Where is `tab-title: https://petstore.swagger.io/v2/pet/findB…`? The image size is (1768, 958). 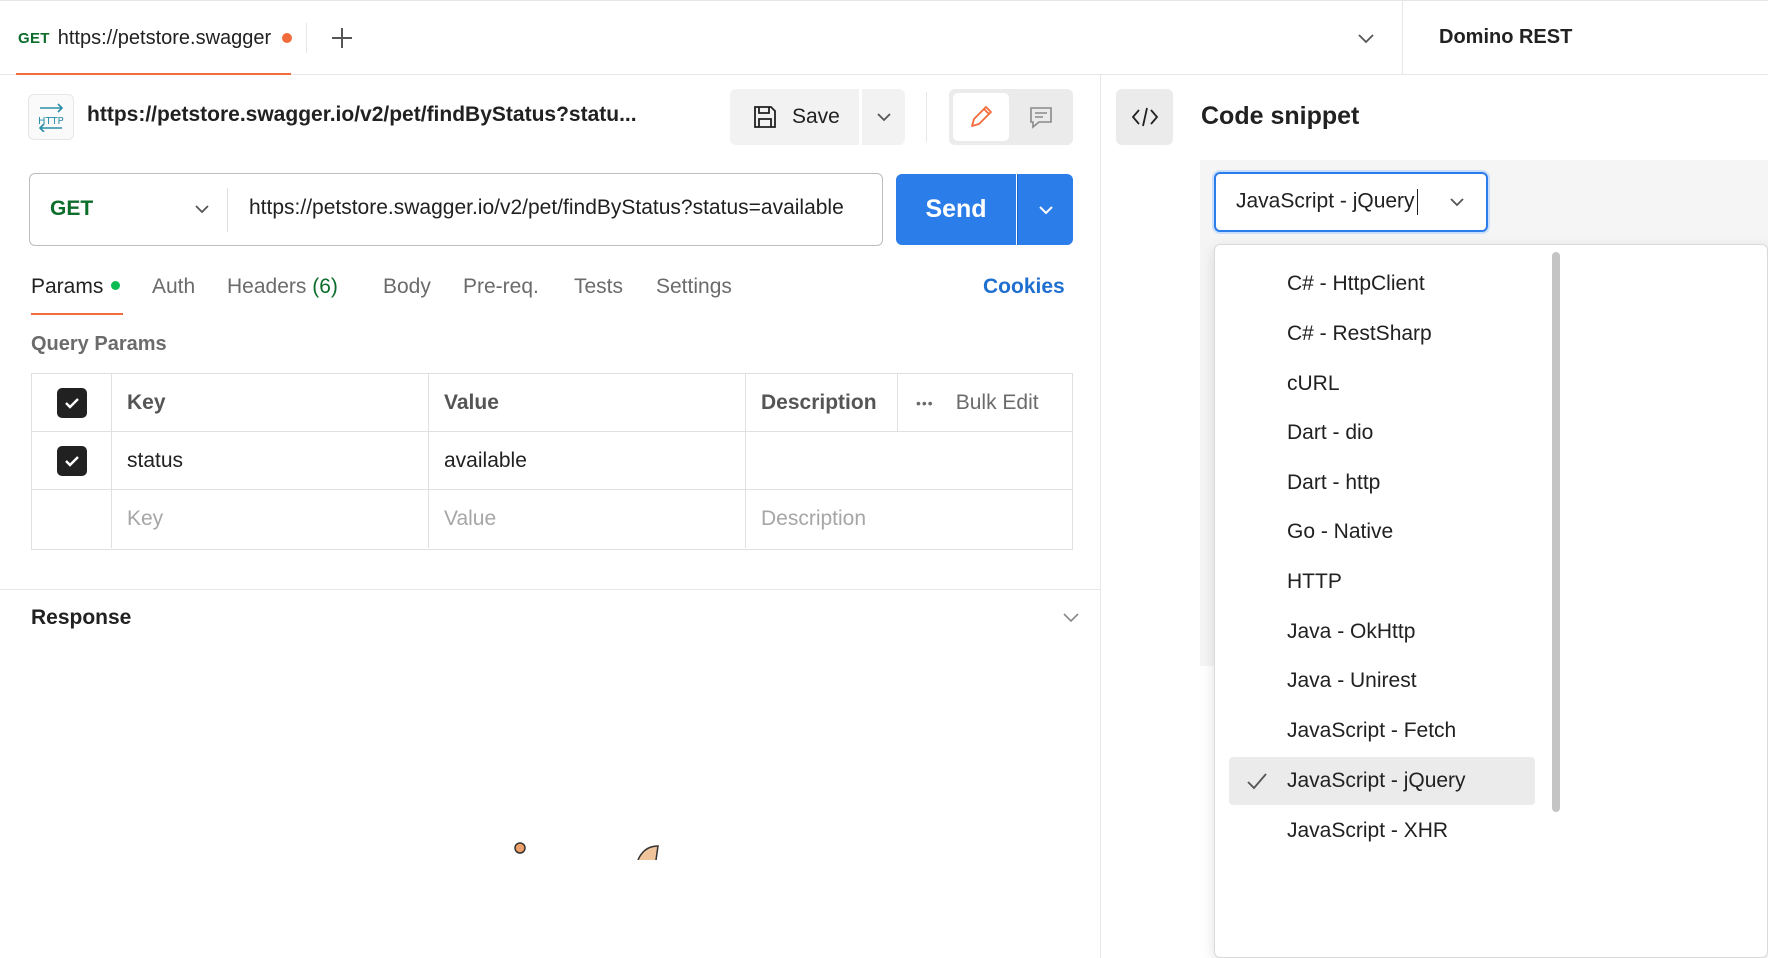
tab-title: https://petstore.swagger.io/v2/pet/findB… is located at coordinates (164, 37).